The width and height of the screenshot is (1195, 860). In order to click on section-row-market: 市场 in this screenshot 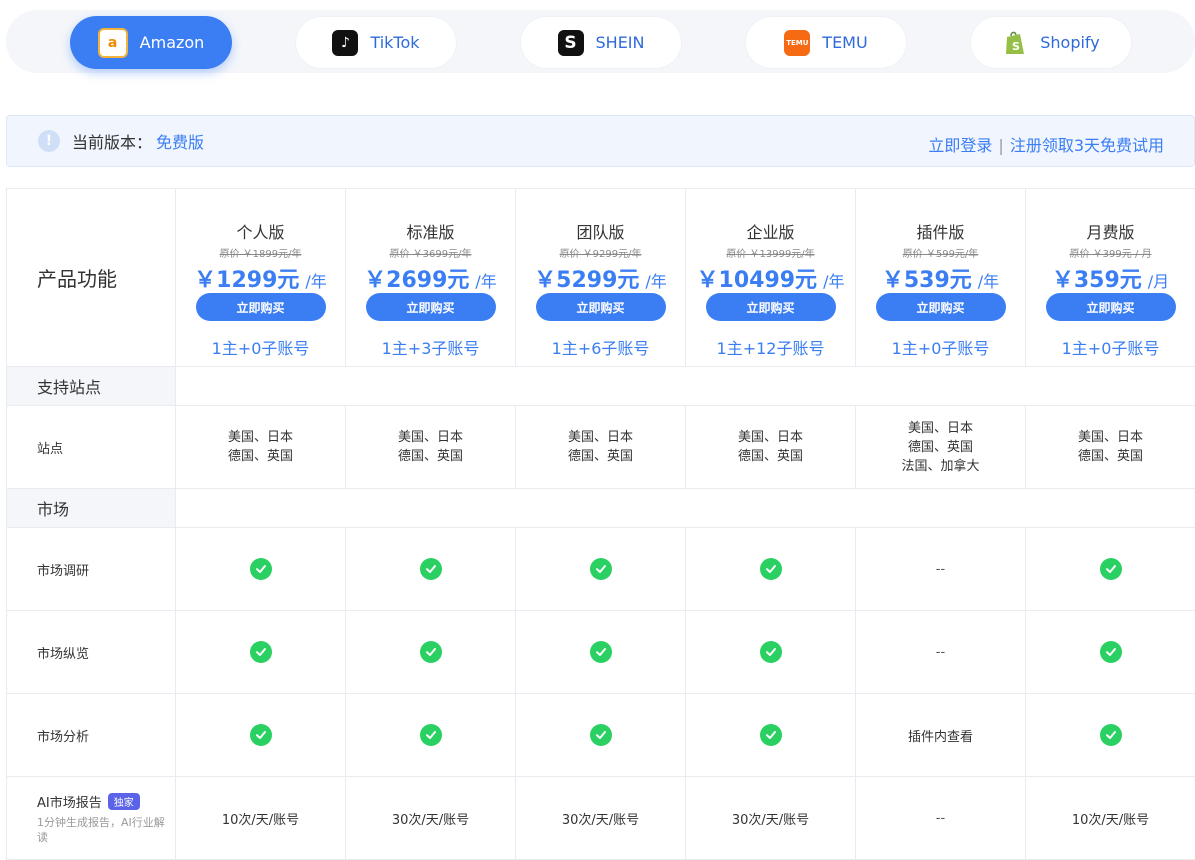, I will do `click(600, 508)`.